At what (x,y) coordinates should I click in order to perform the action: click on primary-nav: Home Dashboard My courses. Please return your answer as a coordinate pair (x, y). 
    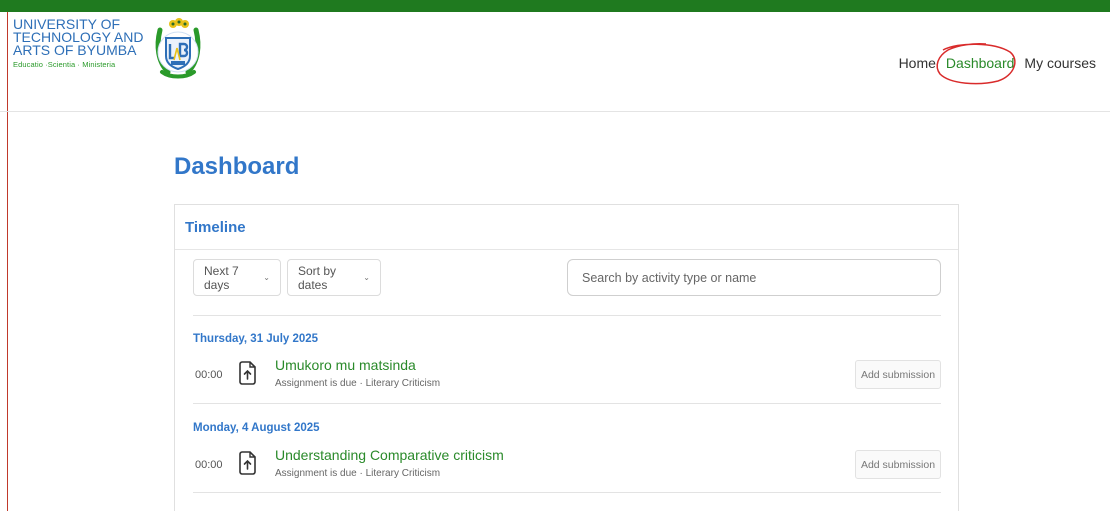
    Looking at the image, I should click on (997, 64).